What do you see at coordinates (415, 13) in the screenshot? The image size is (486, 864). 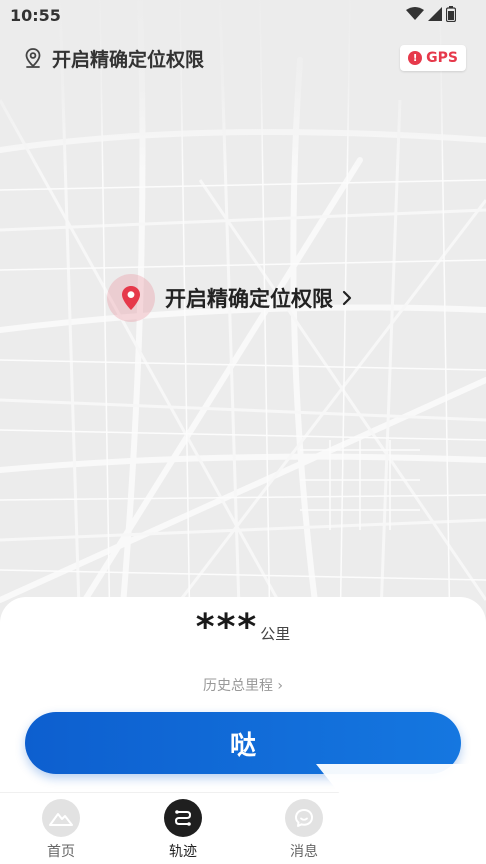 I see `wifi-icon` at bounding box center [415, 13].